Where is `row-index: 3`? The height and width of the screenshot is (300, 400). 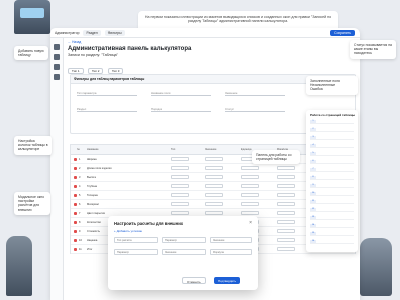 row-index: 3 is located at coordinates (80, 177).